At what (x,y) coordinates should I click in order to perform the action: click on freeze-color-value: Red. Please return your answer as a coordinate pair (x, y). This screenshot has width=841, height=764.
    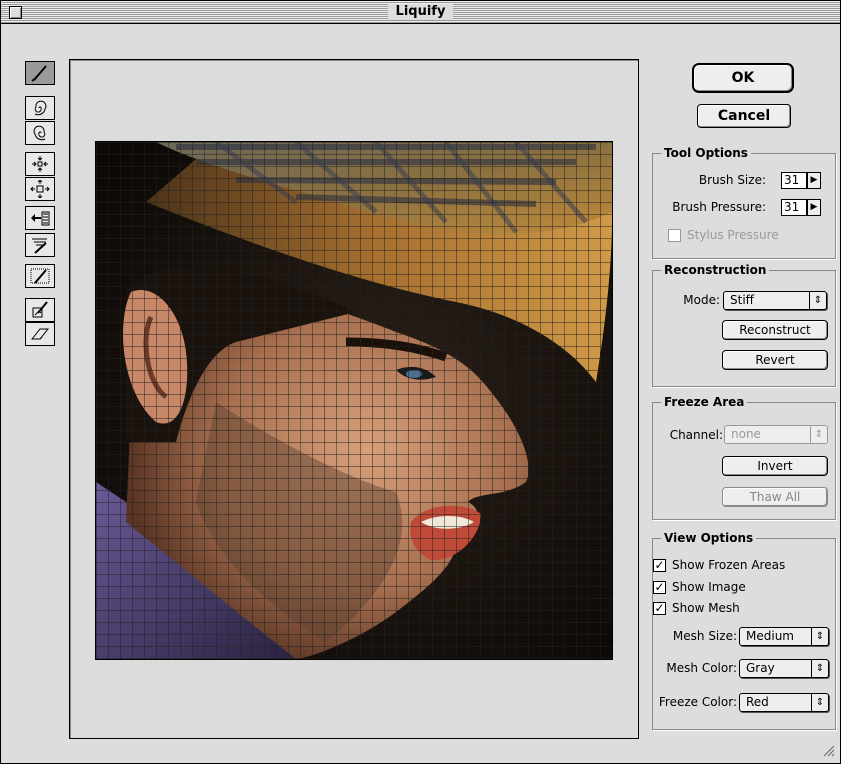
    Looking at the image, I should click on (757, 702).